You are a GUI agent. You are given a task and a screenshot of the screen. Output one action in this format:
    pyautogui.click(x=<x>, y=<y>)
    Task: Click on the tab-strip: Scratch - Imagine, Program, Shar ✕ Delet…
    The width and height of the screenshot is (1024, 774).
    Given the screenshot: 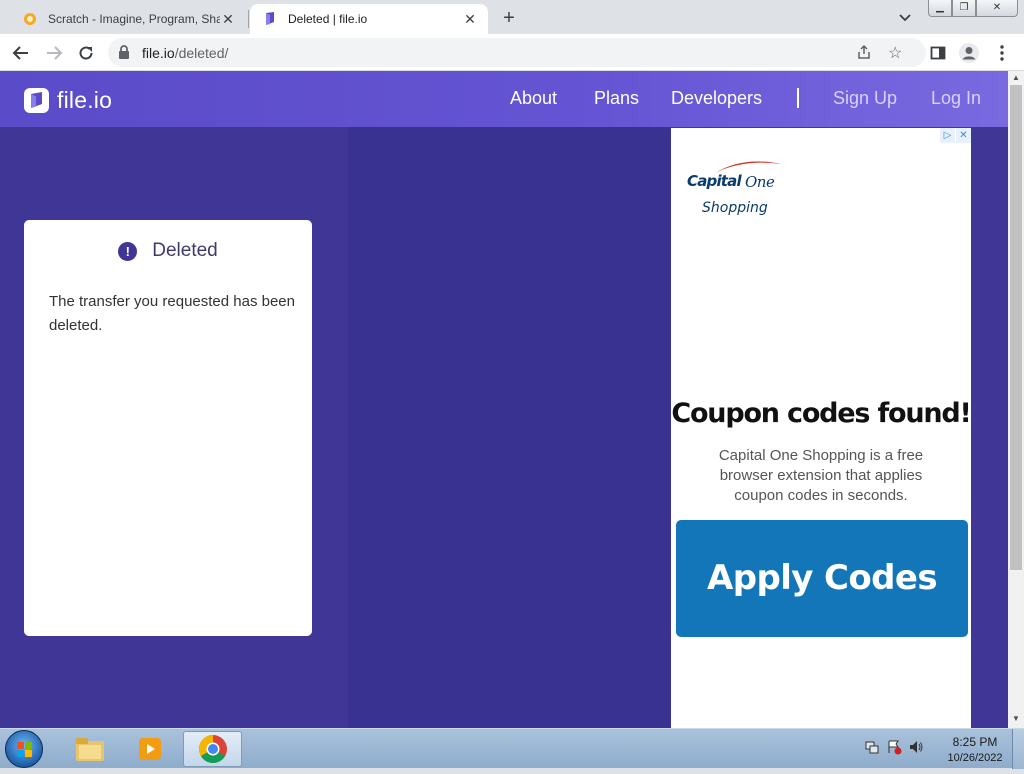 What is the action you would take?
    pyautogui.click(x=512, y=17)
    